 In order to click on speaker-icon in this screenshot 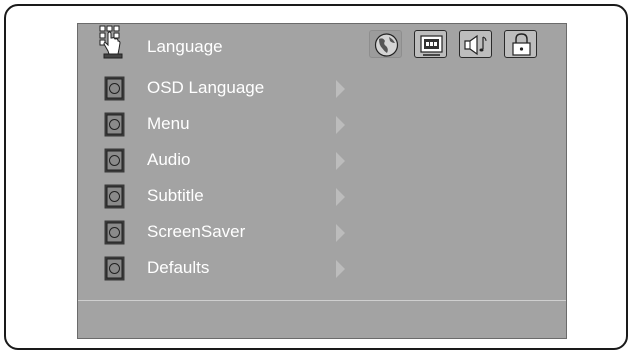, I will do `click(475, 45)`.